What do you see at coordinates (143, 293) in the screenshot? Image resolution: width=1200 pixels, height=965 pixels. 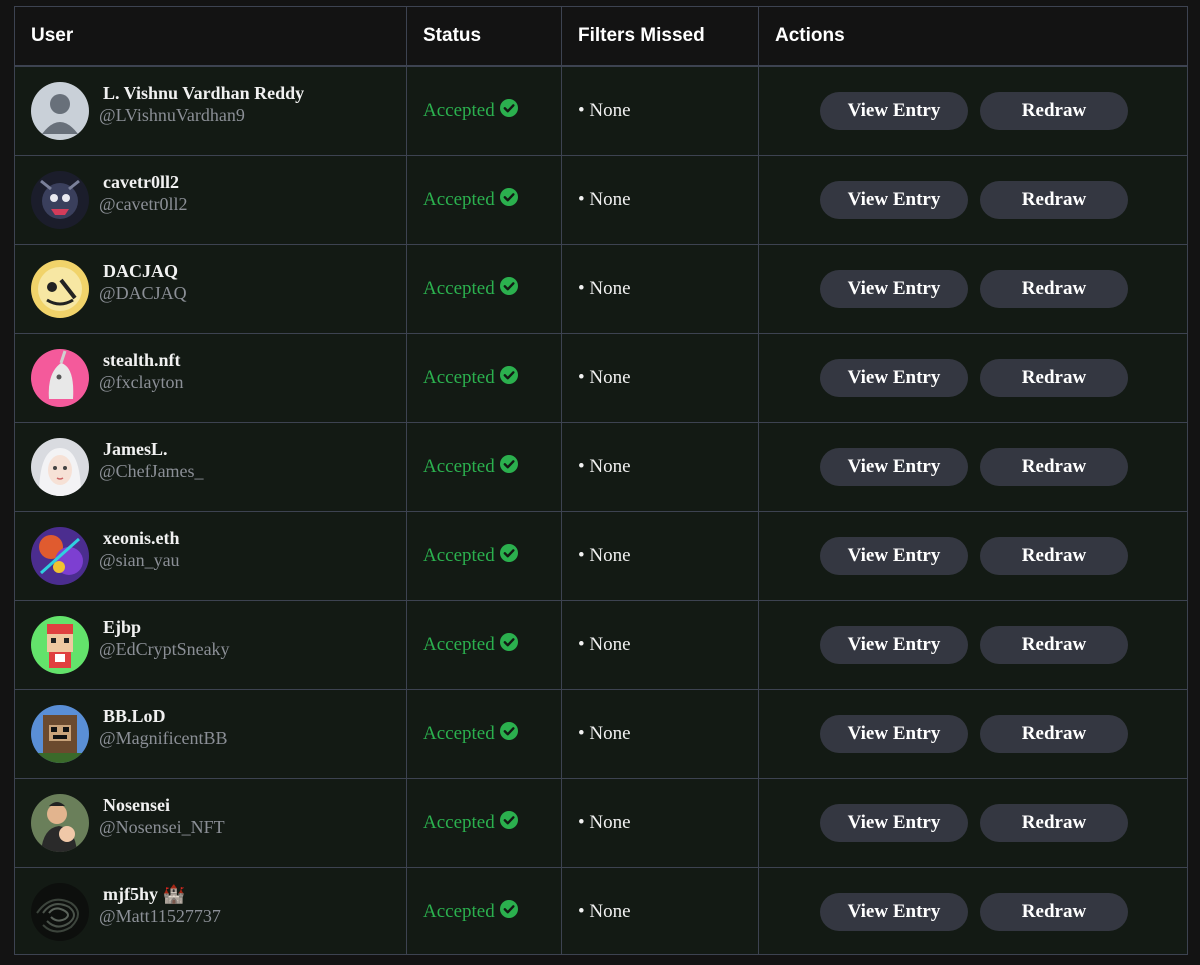 I see `user-handle: @DACJAQ` at bounding box center [143, 293].